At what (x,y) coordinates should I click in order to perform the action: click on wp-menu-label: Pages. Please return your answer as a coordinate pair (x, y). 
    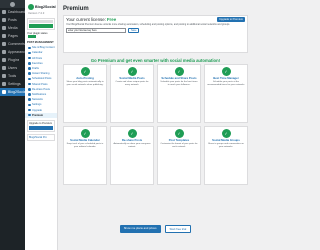
    Looking at the image, I should click on (13, 36).